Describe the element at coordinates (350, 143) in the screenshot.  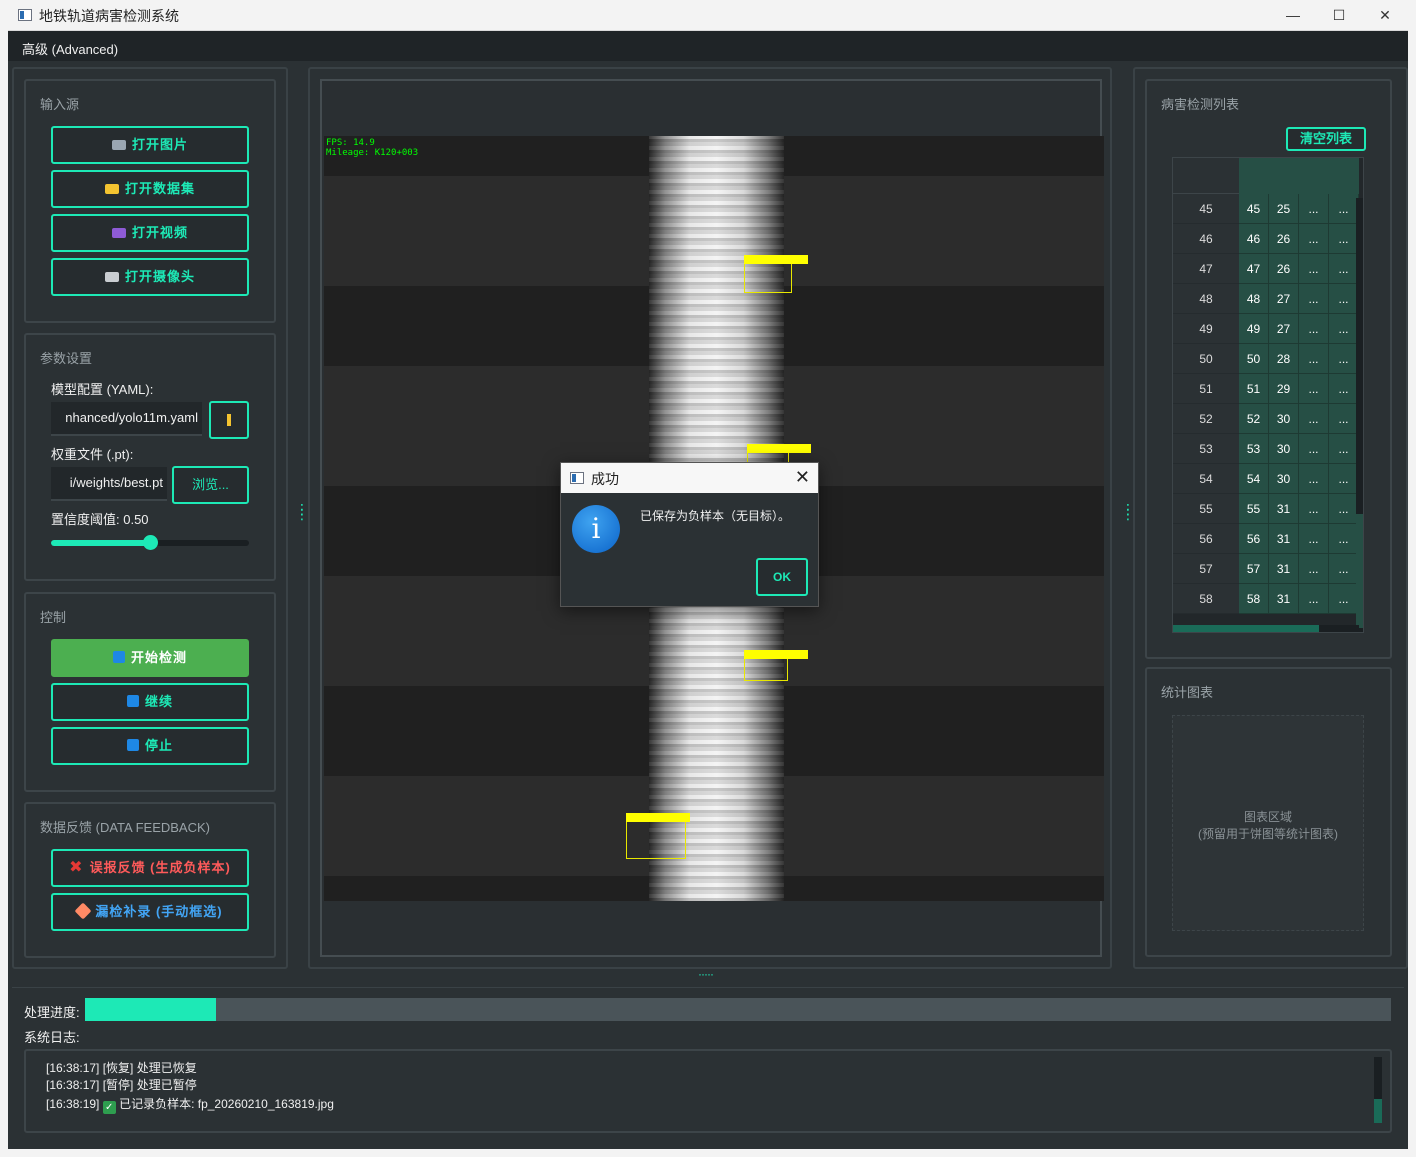
I see `fps-overlay: FPS: 14.9` at that location.